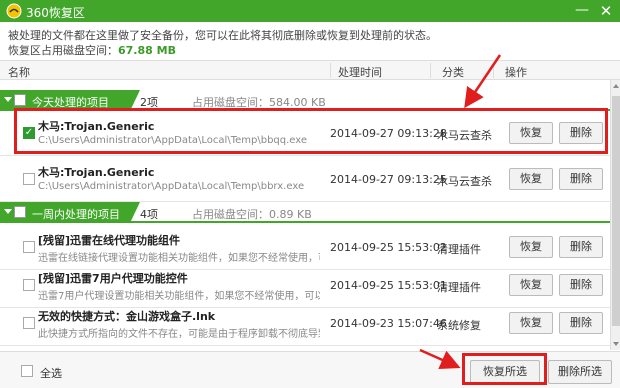 The height and width of the screenshot is (388, 620). What do you see at coordinates (252, 214) in the screenshot?
I see `group-disk-space: 占用磁盘空间：0.89 KB` at bounding box center [252, 214].